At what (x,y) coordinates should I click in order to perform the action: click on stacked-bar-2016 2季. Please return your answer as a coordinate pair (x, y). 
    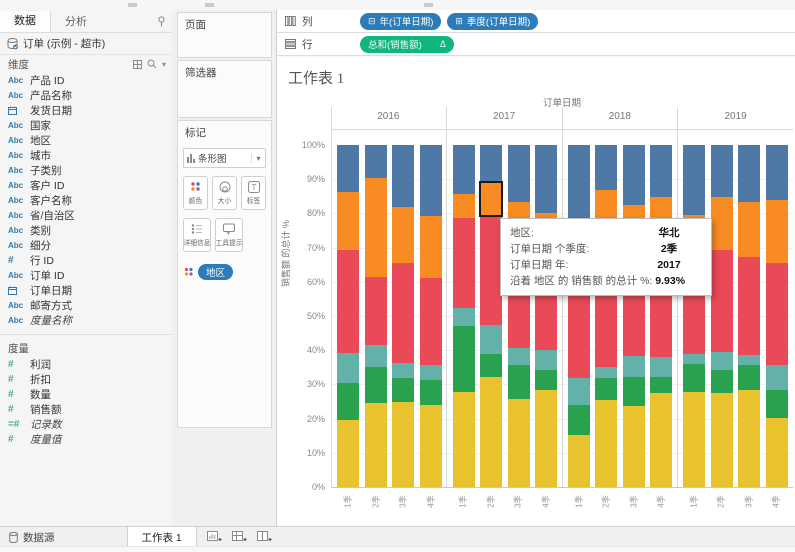
    Looking at the image, I should click on (375, 316).